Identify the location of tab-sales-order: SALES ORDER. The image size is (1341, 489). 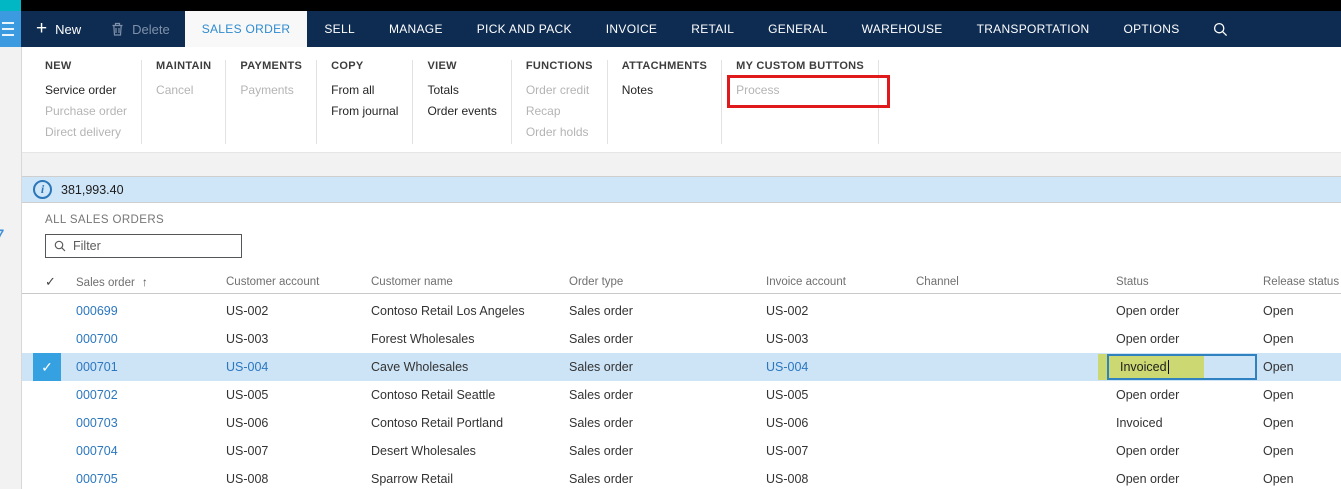
(246, 29).